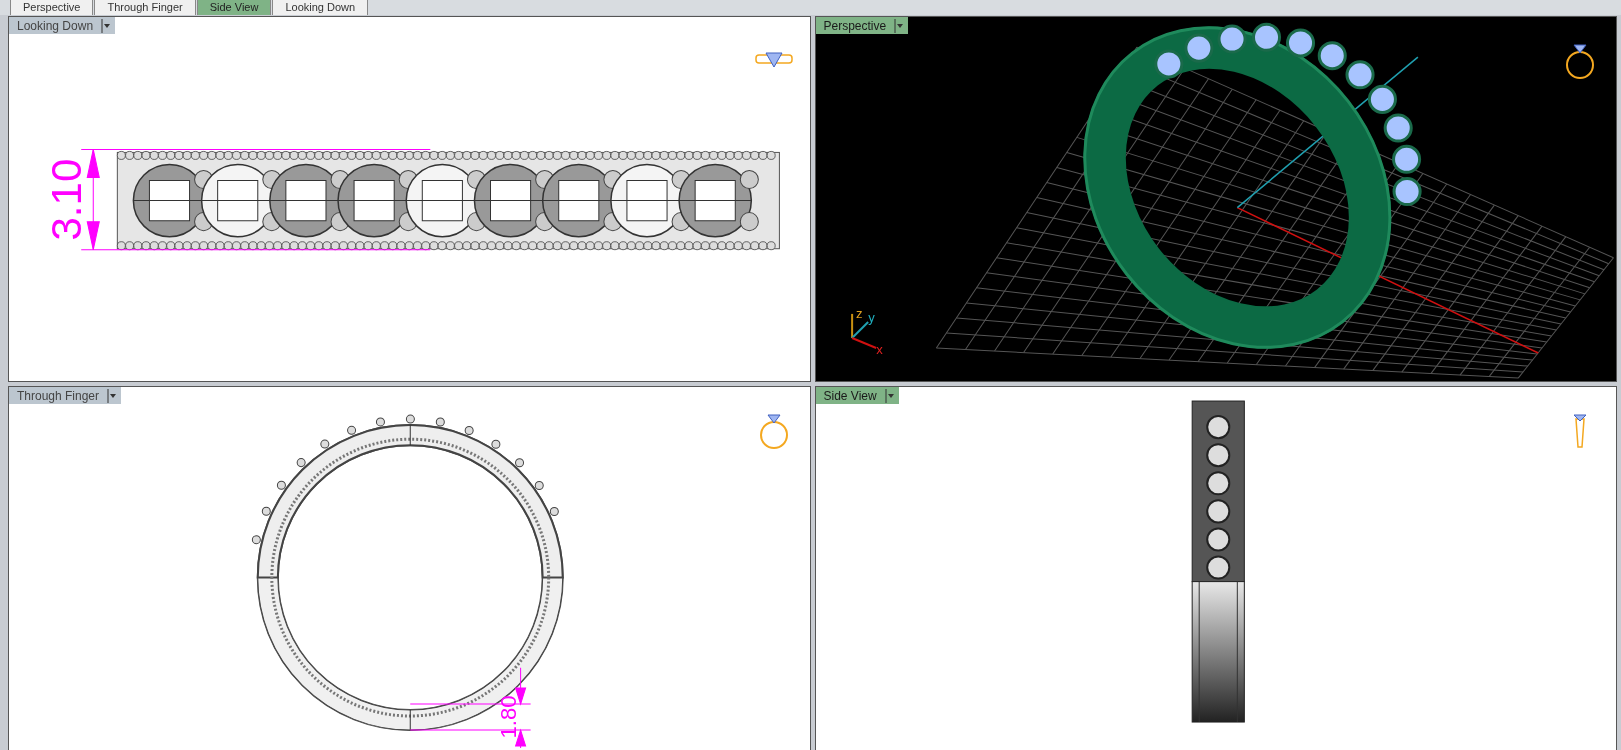 This screenshot has width=1621, height=750. I want to click on dimension-text: 1.80, so click(509, 717).